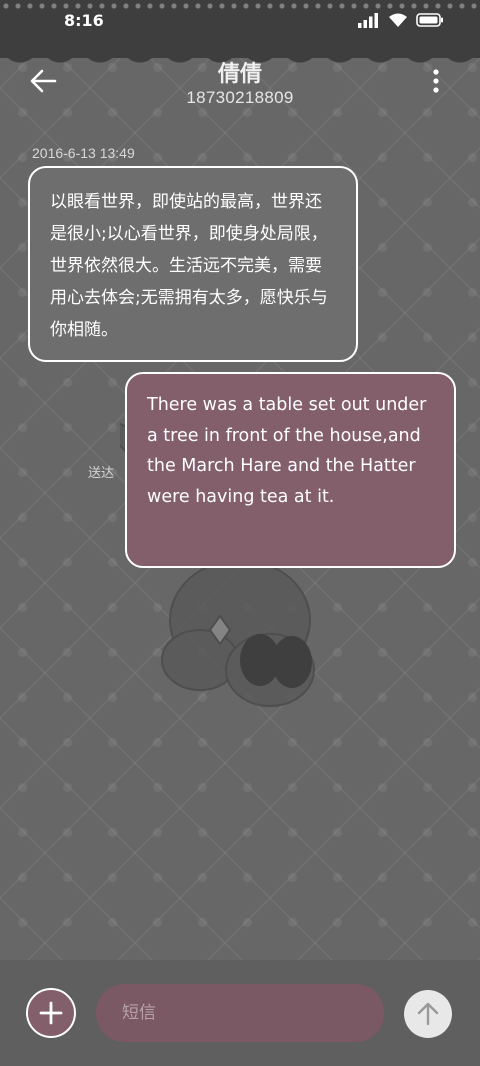 This screenshot has width=480, height=1066. I want to click on status-icons, so click(401, 20).